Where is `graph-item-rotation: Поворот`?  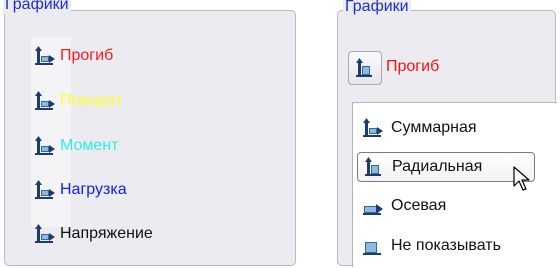 graph-item-rotation: Поворот is located at coordinates (77, 101).